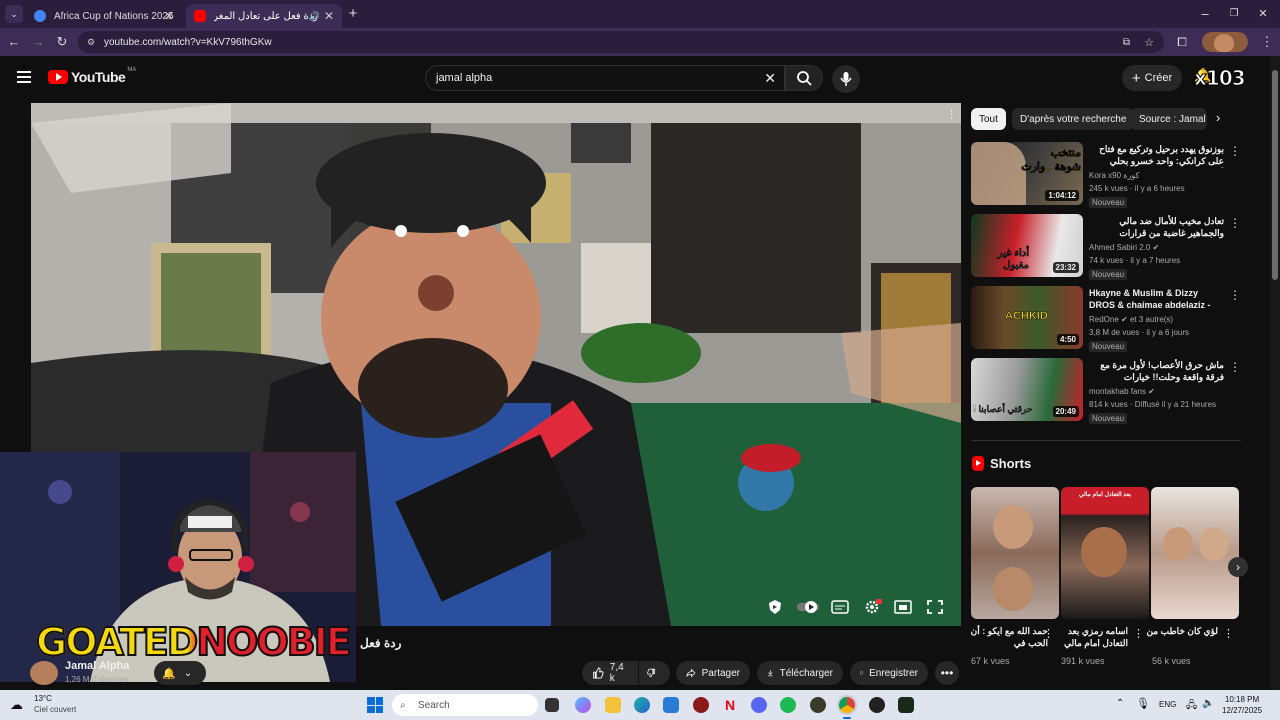 The width and height of the screenshot is (1280, 720). Describe the element at coordinates (114, 16) in the screenshot. I see `tab-label: Africa Cup of Nations 2025, Fo` at that location.